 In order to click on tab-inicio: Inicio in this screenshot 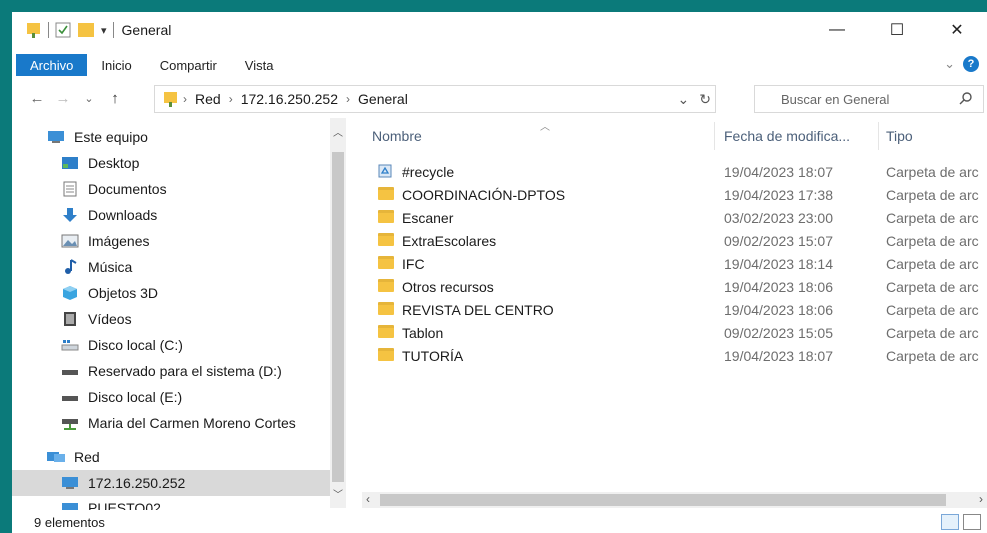, I will do `click(116, 65)`.